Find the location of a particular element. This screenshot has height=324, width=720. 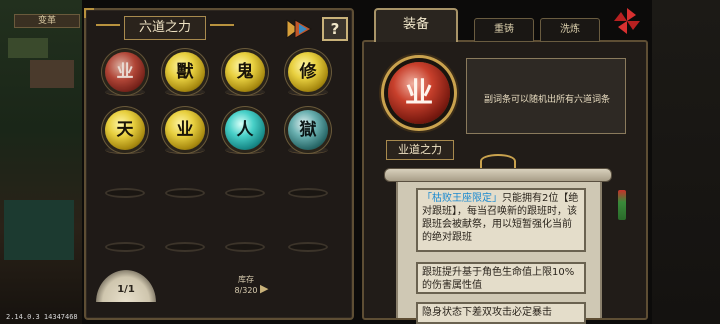

stock-value: 8/320 is located at coordinates (246, 290).